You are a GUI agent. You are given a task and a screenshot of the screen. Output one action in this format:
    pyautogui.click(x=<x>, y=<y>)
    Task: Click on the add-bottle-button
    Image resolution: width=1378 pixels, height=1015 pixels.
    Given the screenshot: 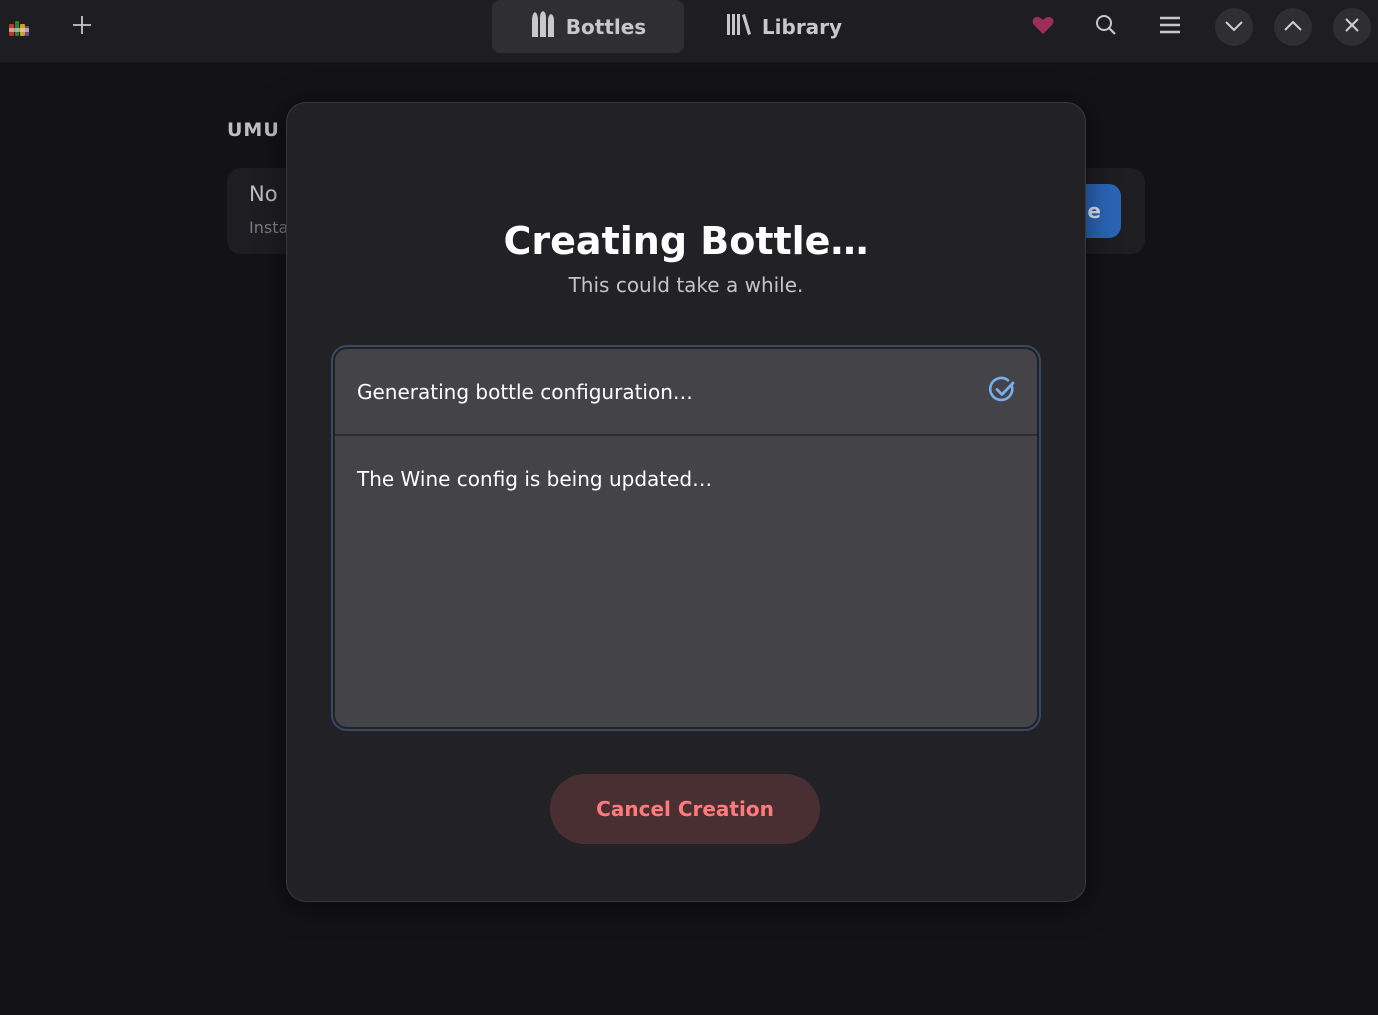 What is the action you would take?
    pyautogui.click(x=82, y=27)
    